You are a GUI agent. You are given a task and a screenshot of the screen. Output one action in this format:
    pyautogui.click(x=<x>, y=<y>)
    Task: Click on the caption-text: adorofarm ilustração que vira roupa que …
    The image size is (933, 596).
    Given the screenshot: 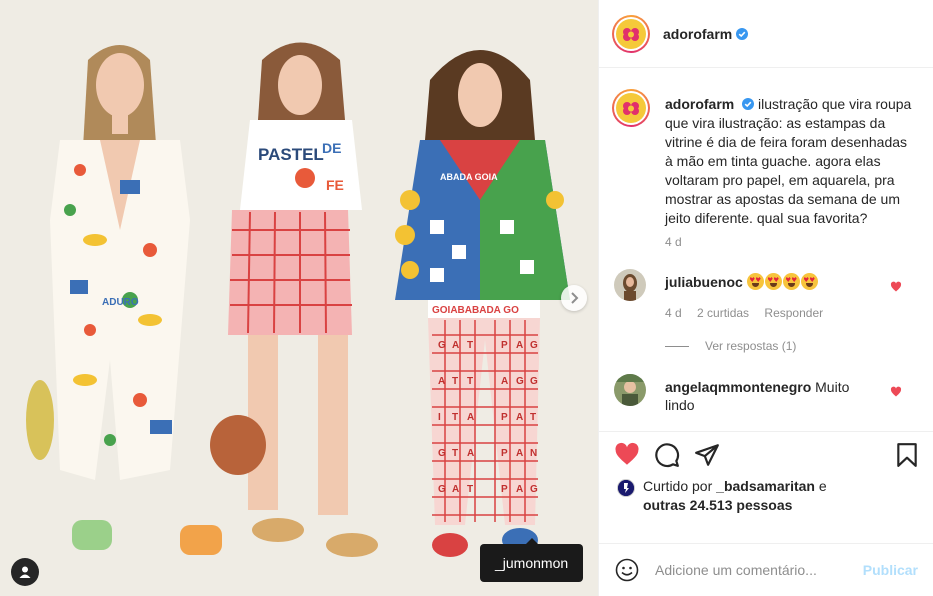 What is the action you would take?
    pyautogui.click(x=790, y=161)
    